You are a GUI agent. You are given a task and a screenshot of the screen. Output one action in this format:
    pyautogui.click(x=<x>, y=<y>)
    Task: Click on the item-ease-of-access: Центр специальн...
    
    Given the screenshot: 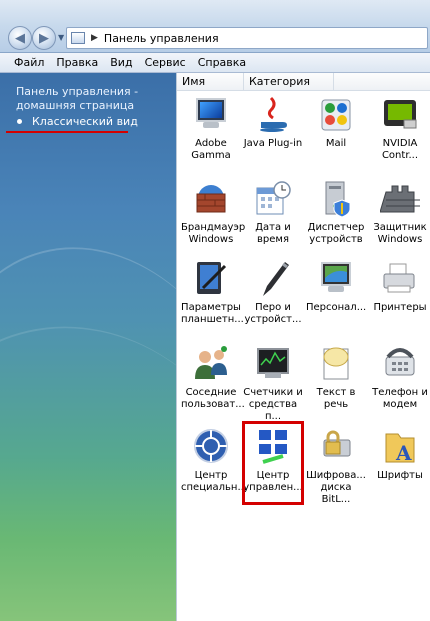 What is the action you would take?
    pyautogui.click(x=214, y=460)
    